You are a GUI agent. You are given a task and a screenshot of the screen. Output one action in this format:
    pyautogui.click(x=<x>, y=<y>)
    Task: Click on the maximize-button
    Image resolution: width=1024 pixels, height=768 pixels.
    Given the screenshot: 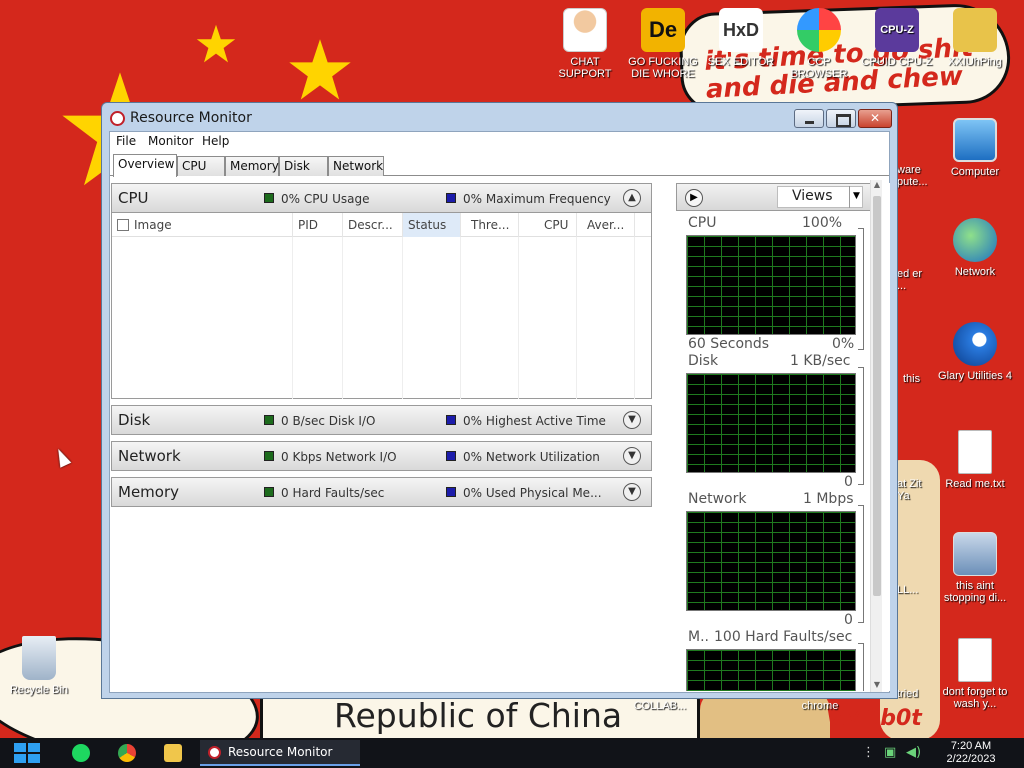 What is the action you would take?
    pyautogui.click(x=841, y=118)
    